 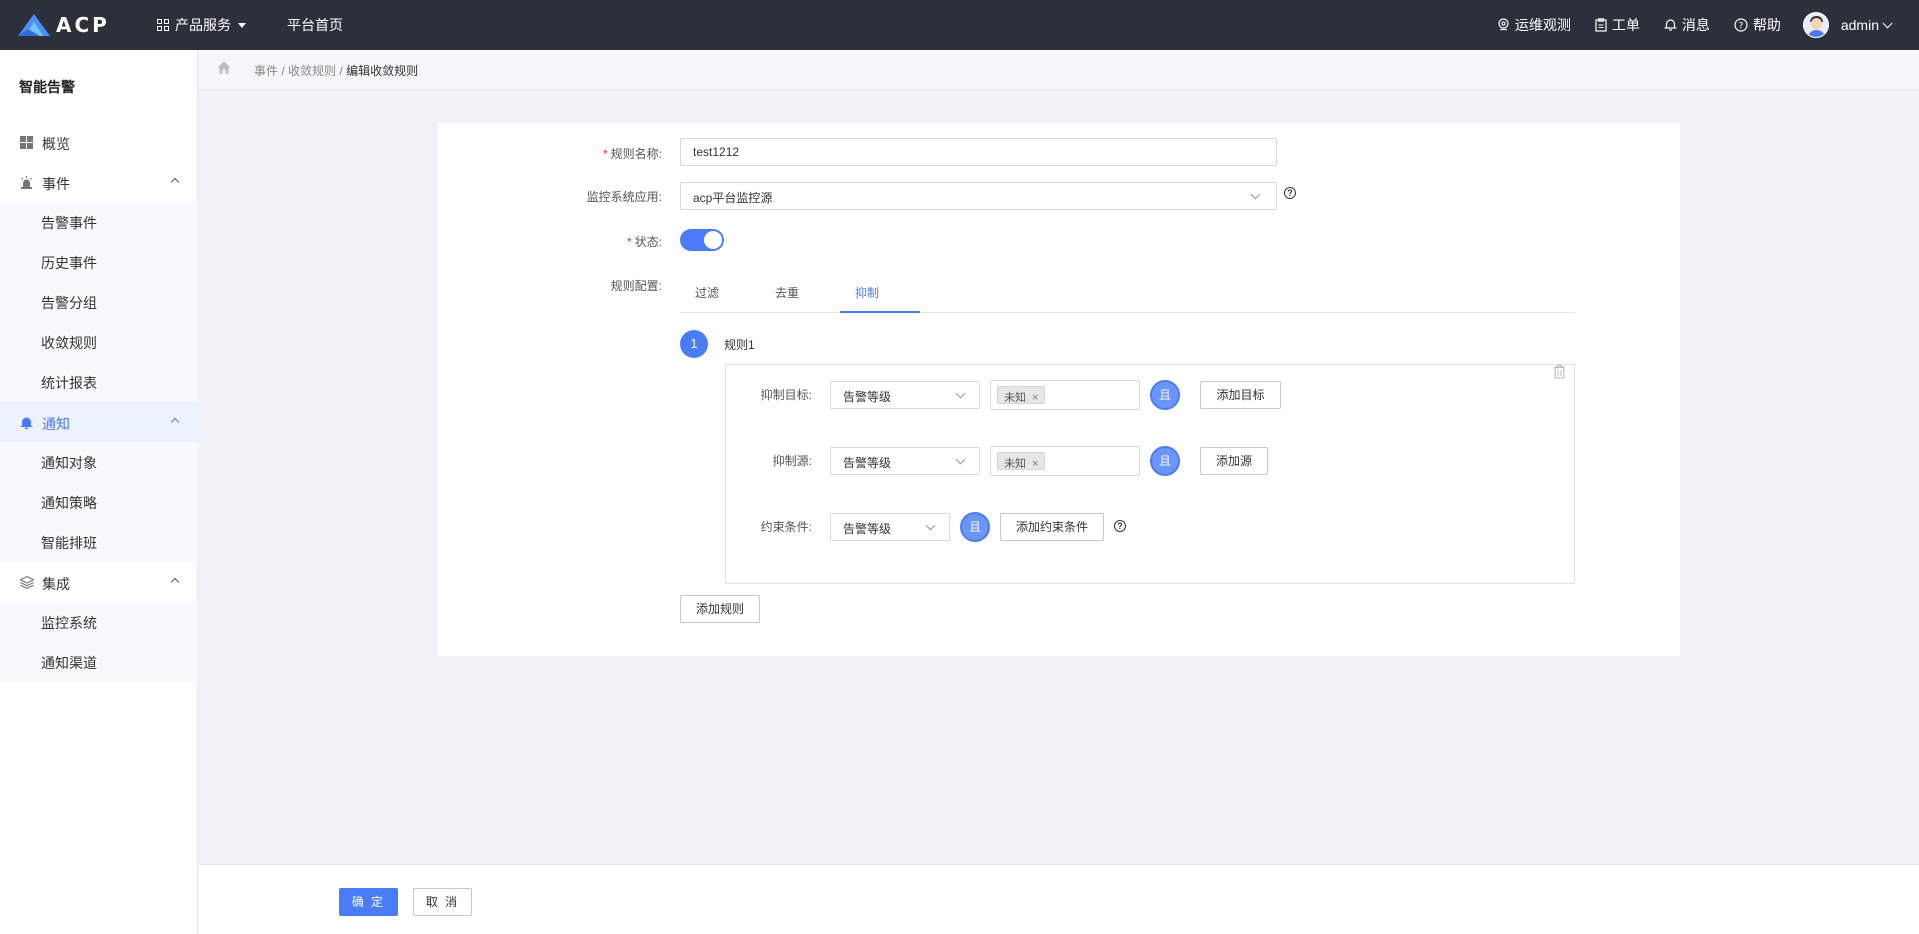 I want to click on logo: ACP, so click(x=64, y=25).